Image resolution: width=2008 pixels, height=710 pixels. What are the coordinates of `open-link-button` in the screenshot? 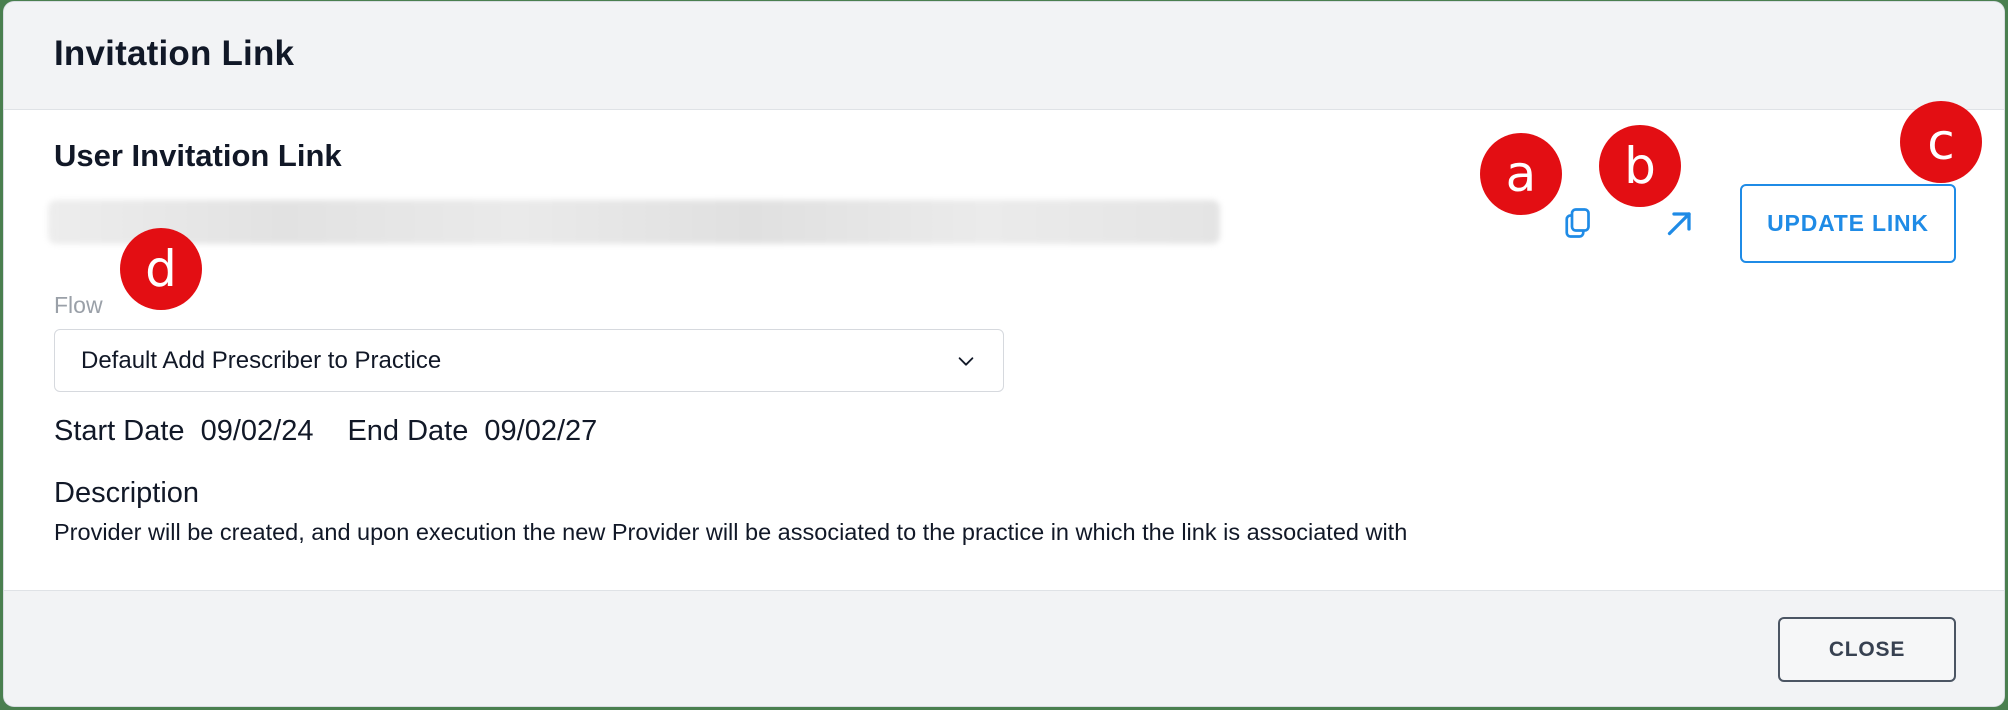 It's located at (1680, 223).